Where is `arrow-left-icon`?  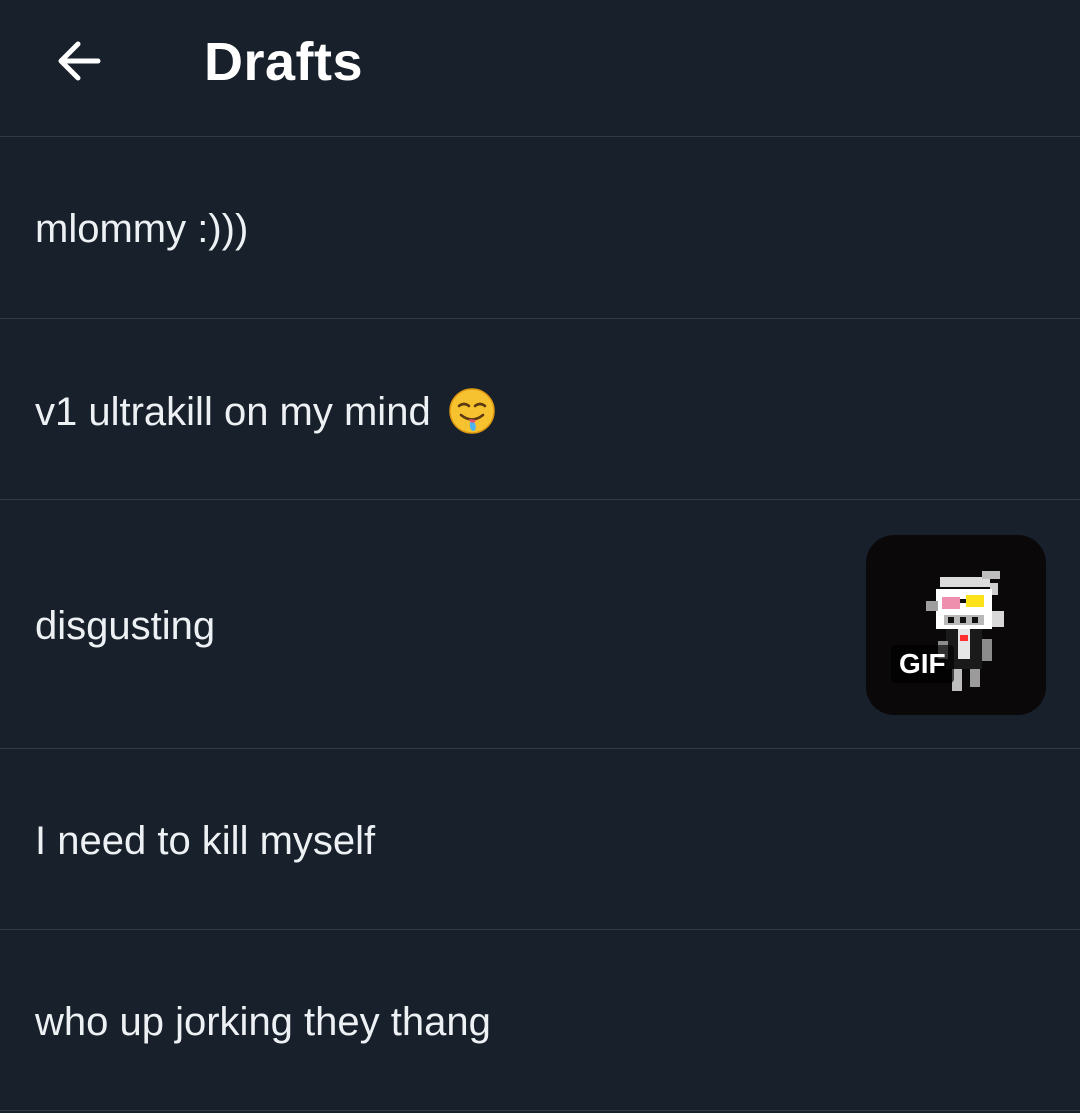
arrow-left-icon is located at coordinates (79, 61).